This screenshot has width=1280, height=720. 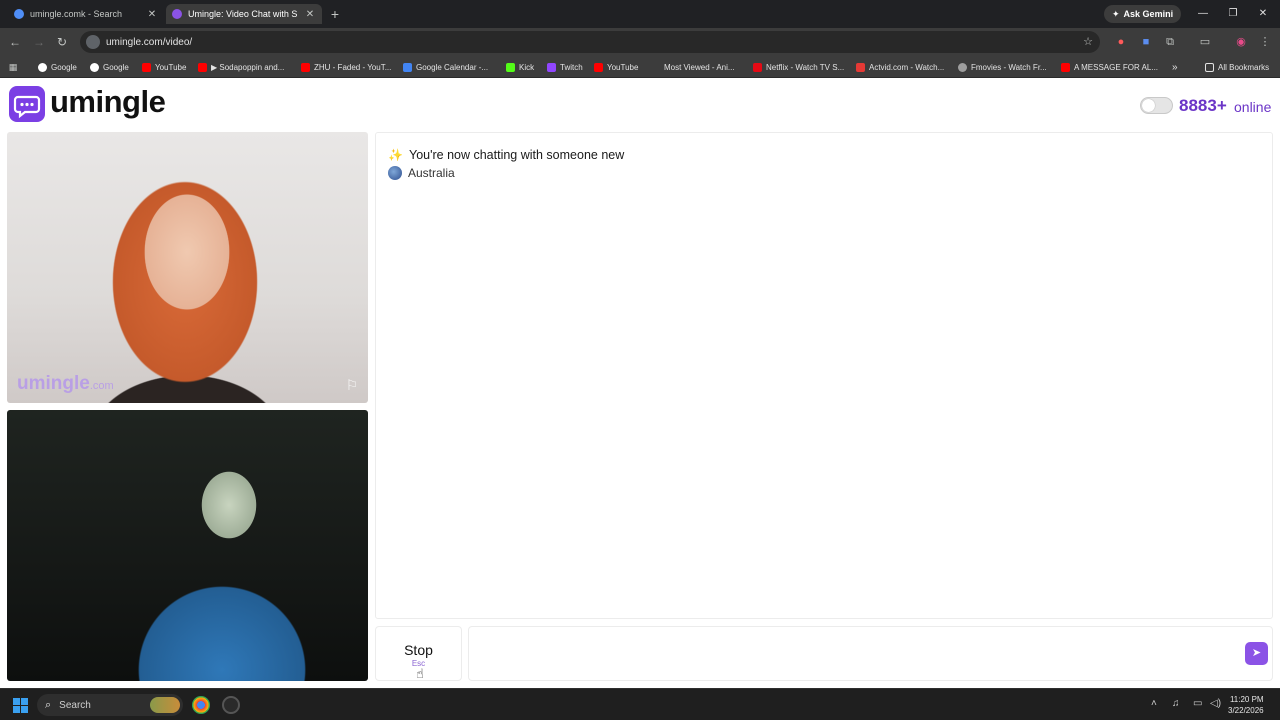 I want to click on actvid-icon, so click(x=860, y=67).